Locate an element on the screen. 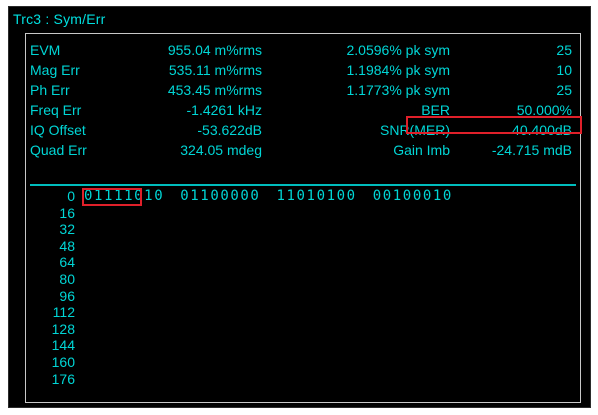 The image size is (598, 415). bit-row: 176 is located at coordinates (303, 379).